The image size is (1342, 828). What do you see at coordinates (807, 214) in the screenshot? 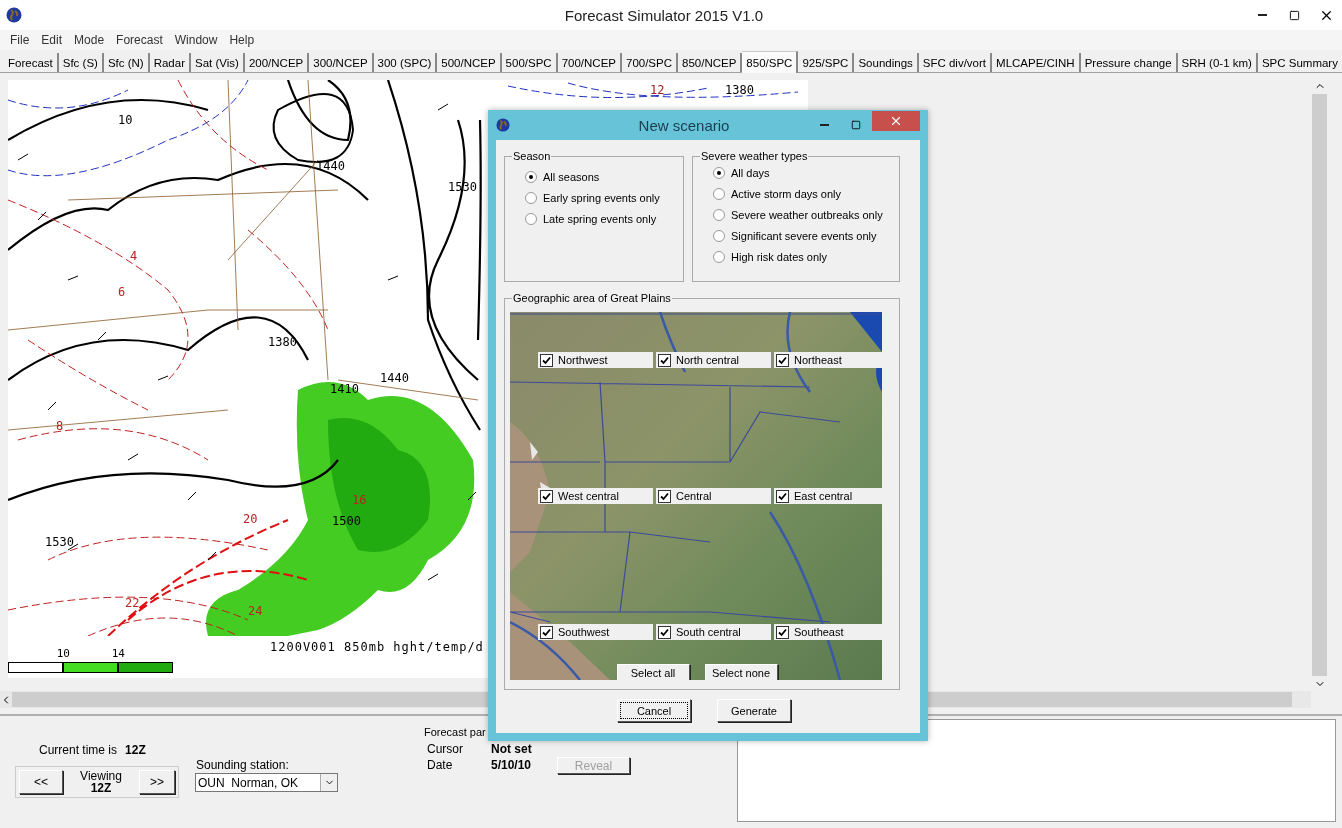
I see `radio-label: Severe weather outbreaks only` at bounding box center [807, 214].